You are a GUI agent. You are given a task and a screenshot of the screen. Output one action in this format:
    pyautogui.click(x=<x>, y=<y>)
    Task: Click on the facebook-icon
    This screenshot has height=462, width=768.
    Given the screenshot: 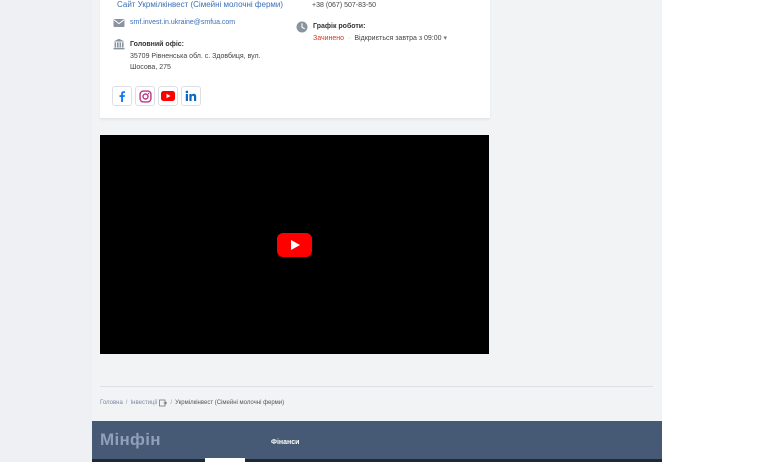 What is the action you would take?
    pyautogui.click(x=122, y=96)
    